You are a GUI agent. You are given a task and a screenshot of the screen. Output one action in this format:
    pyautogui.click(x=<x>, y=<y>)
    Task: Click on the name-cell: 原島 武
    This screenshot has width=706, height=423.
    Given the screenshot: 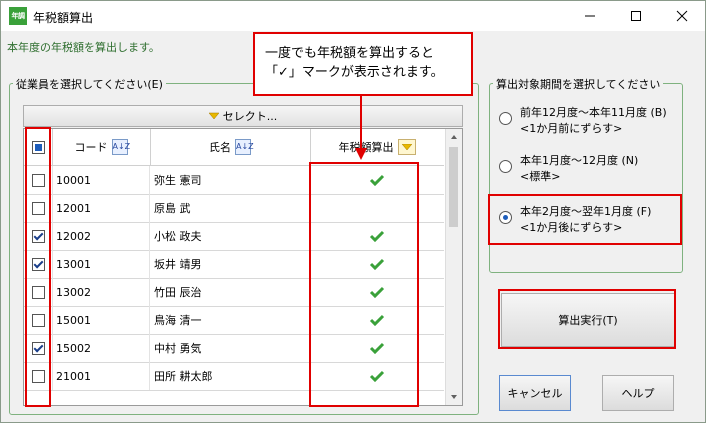 What is the action you would take?
    pyautogui.click(x=230, y=208)
    